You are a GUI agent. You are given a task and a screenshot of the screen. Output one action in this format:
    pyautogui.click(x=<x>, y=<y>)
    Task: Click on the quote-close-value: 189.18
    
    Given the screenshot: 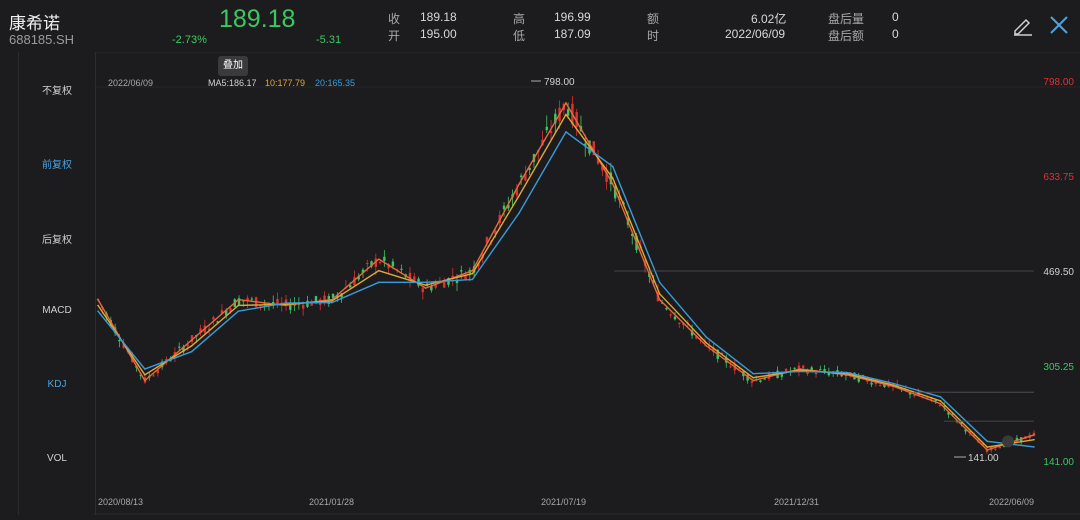 What is the action you would take?
    pyautogui.click(x=438, y=17)
    